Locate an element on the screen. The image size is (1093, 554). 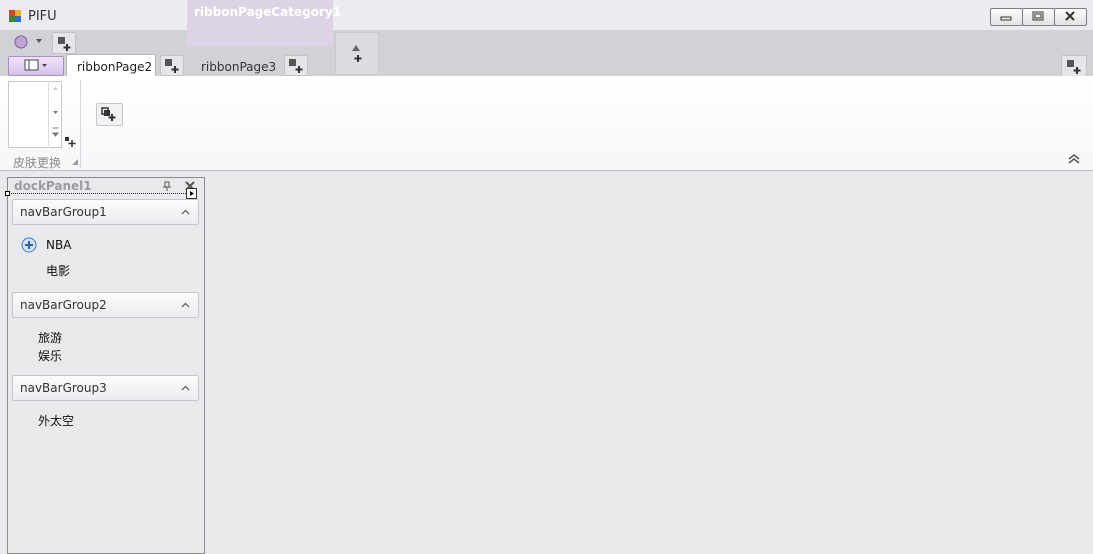
dialog-launcher-icon is located at coordinates (75, 162).